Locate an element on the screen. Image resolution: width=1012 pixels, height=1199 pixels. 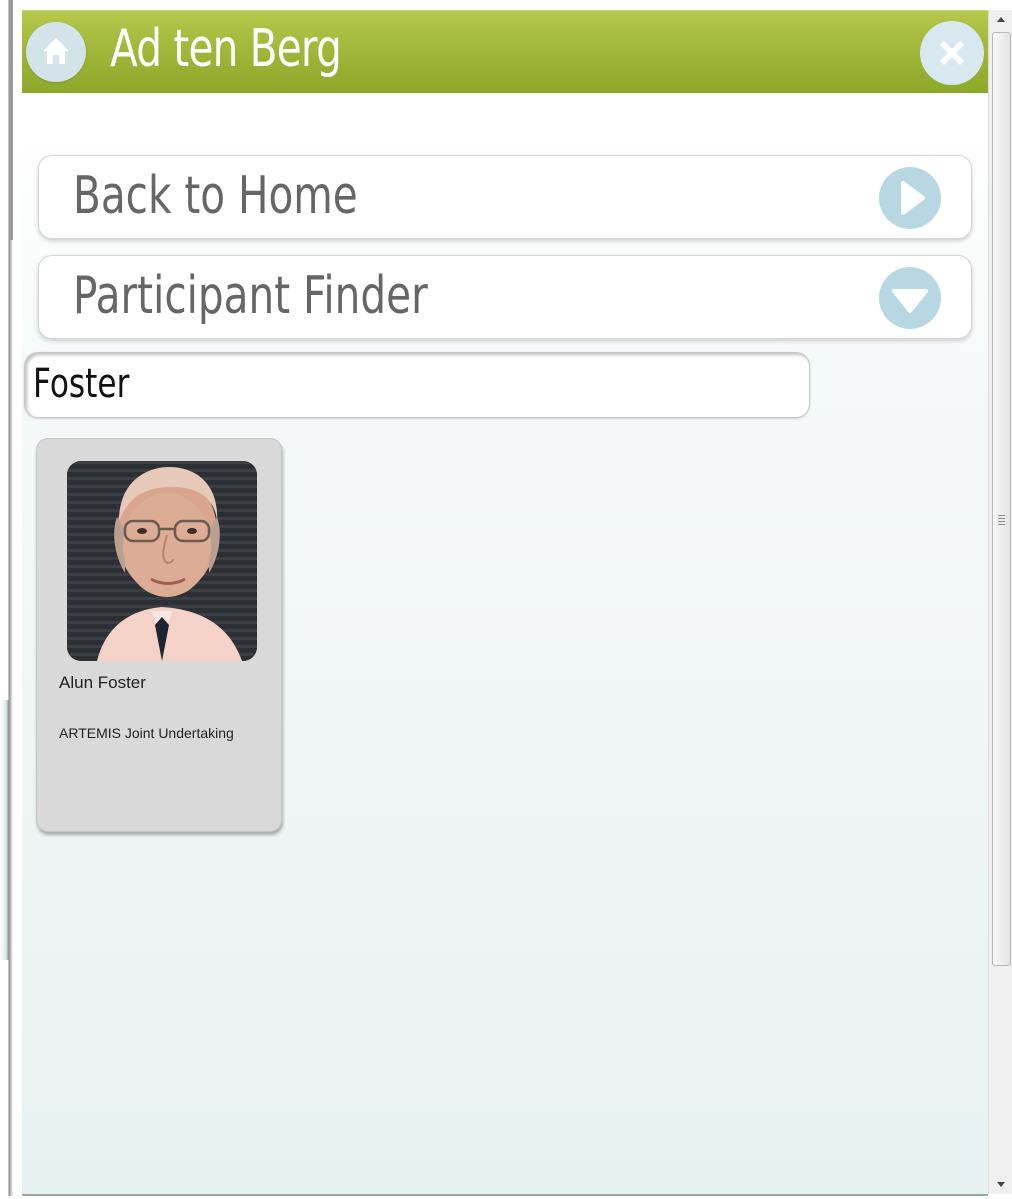
scroll-down-icon is located at coordinates (1001, 1184).